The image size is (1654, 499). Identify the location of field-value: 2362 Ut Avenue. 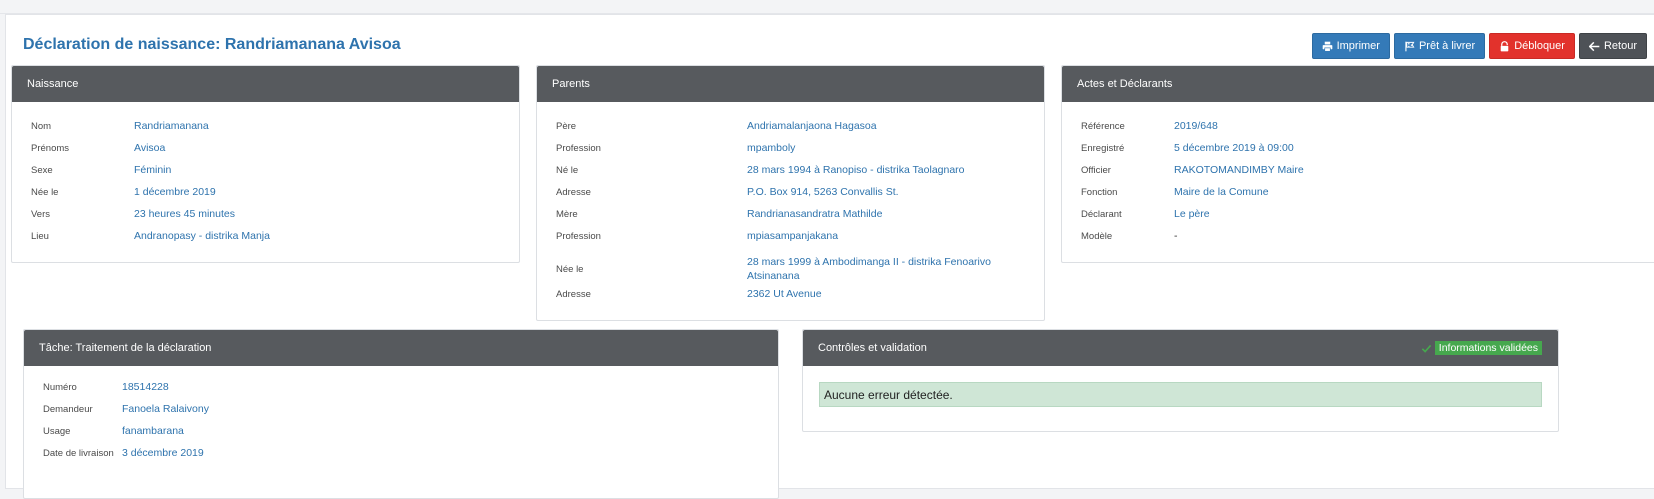
(784, 294).